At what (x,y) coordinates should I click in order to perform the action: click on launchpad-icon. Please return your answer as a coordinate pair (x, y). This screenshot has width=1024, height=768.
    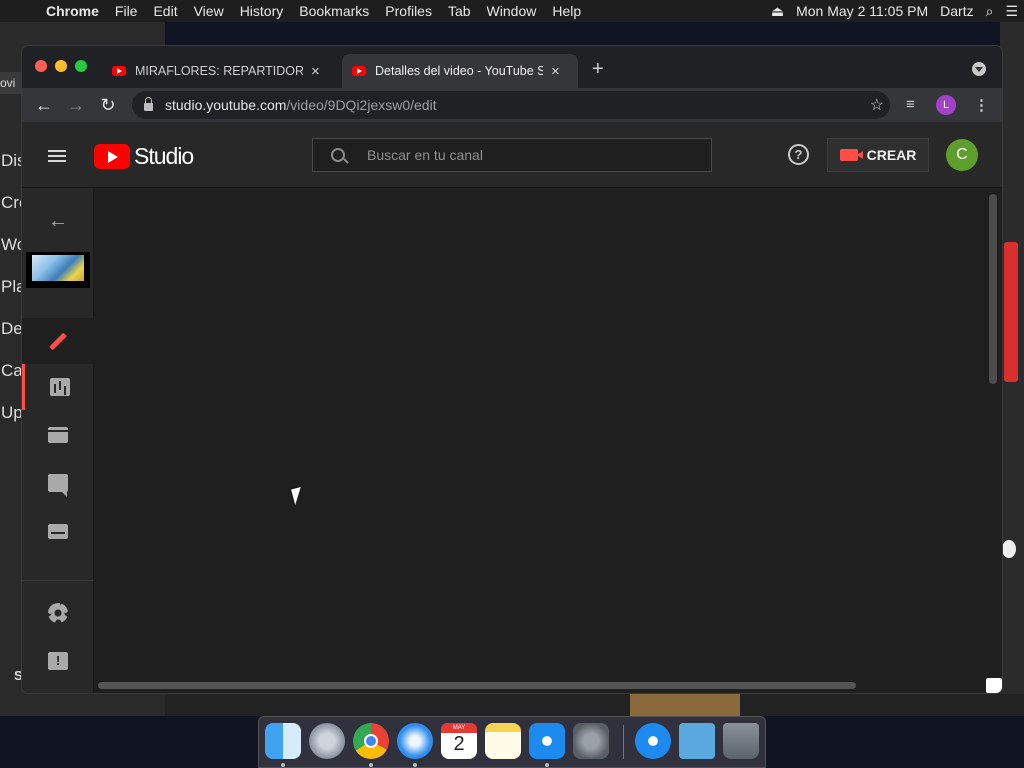
    Looking at the image, I should click on (327, 741).